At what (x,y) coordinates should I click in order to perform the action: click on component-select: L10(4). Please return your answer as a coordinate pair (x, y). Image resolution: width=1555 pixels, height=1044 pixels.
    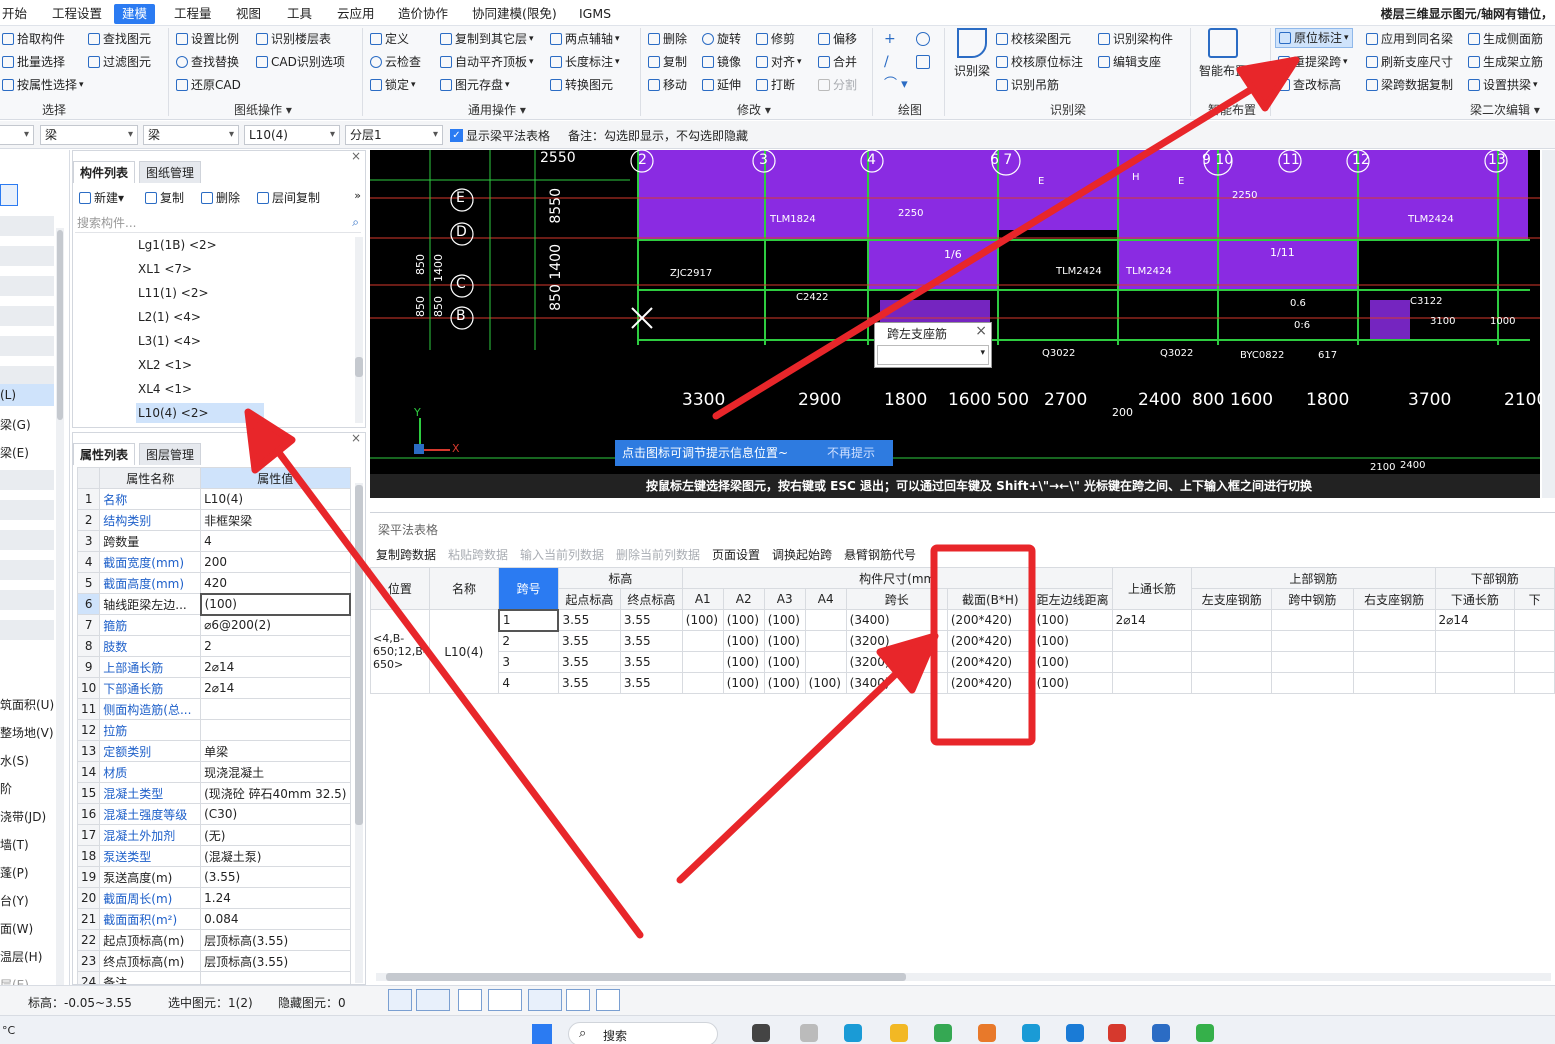
    Looking at the image, I should click on (292, 135).